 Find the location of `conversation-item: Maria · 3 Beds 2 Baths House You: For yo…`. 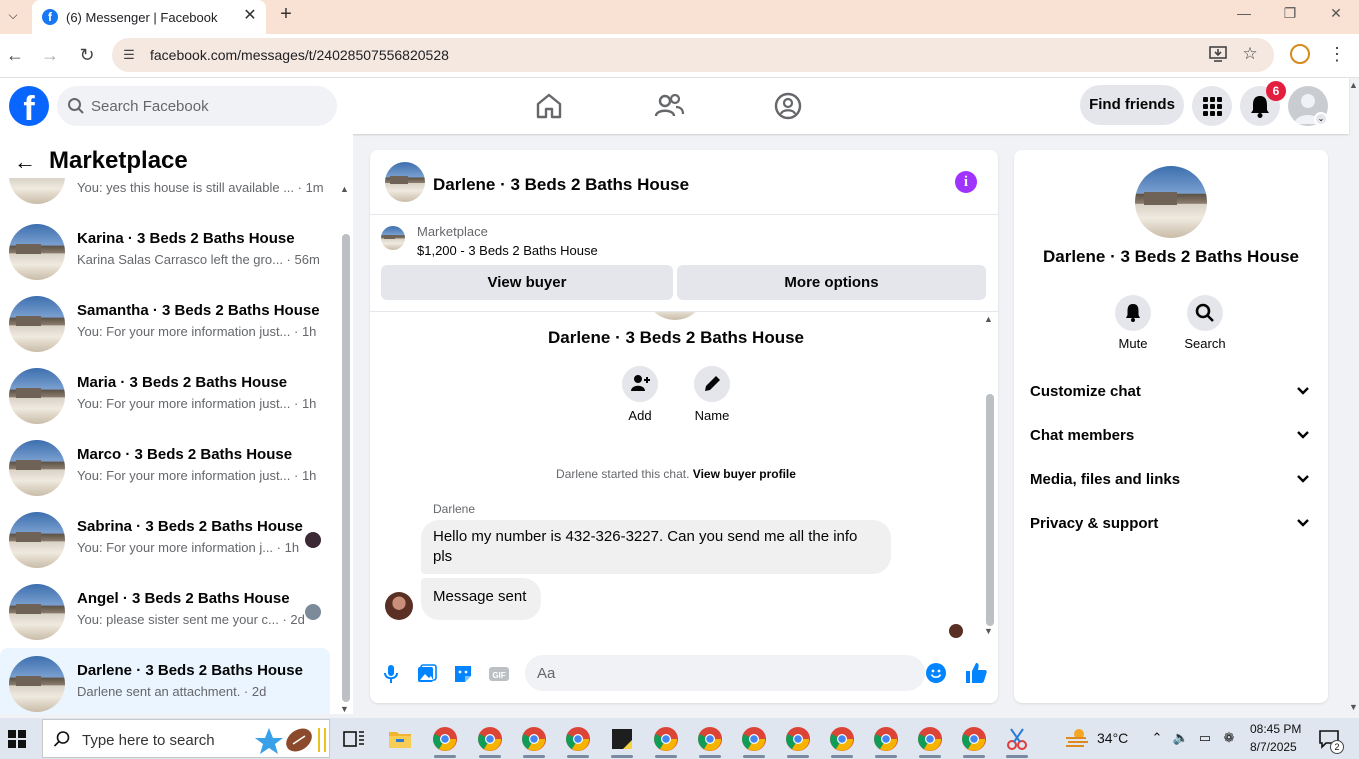

conversation-item: Maria · 3 Beds 2 Baths House You: For yo… is located at coordinates (165, 396).